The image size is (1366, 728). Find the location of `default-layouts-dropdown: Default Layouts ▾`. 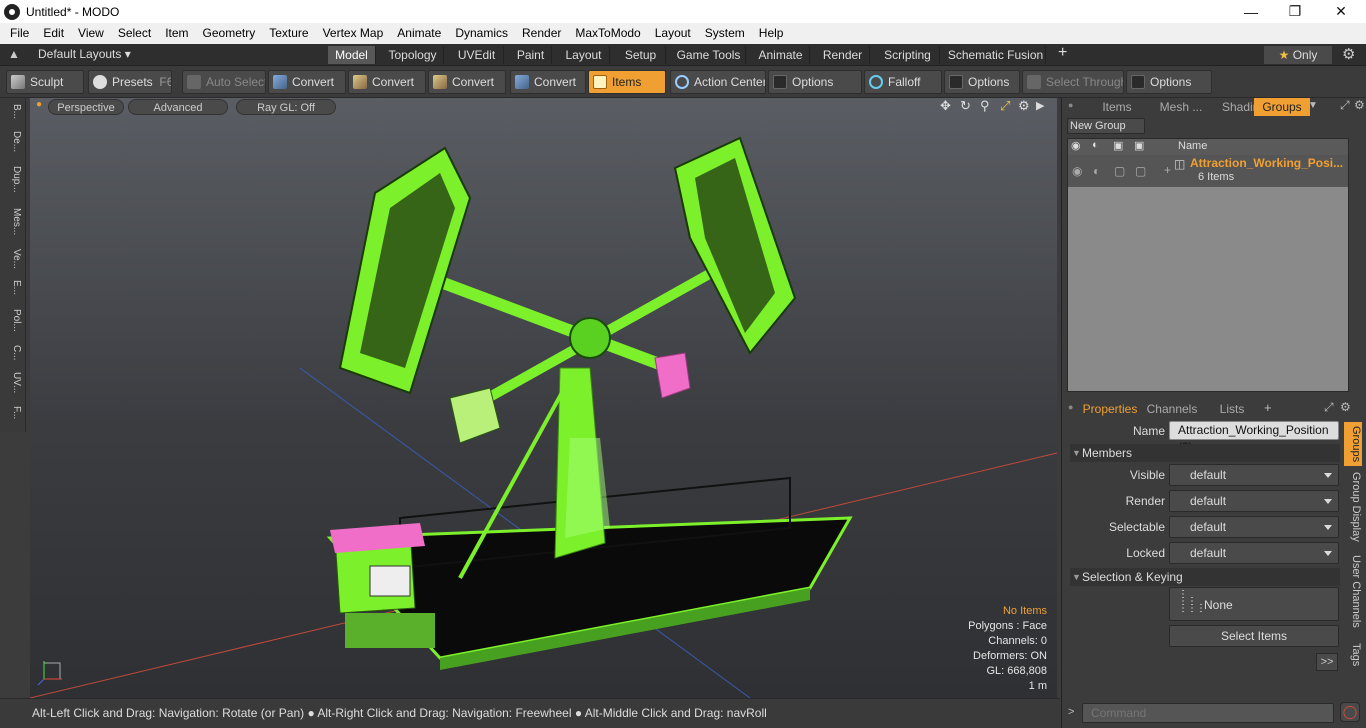

default-layouts-dropdown: Default Layouts ▾ is located at coordinates (84, 54).